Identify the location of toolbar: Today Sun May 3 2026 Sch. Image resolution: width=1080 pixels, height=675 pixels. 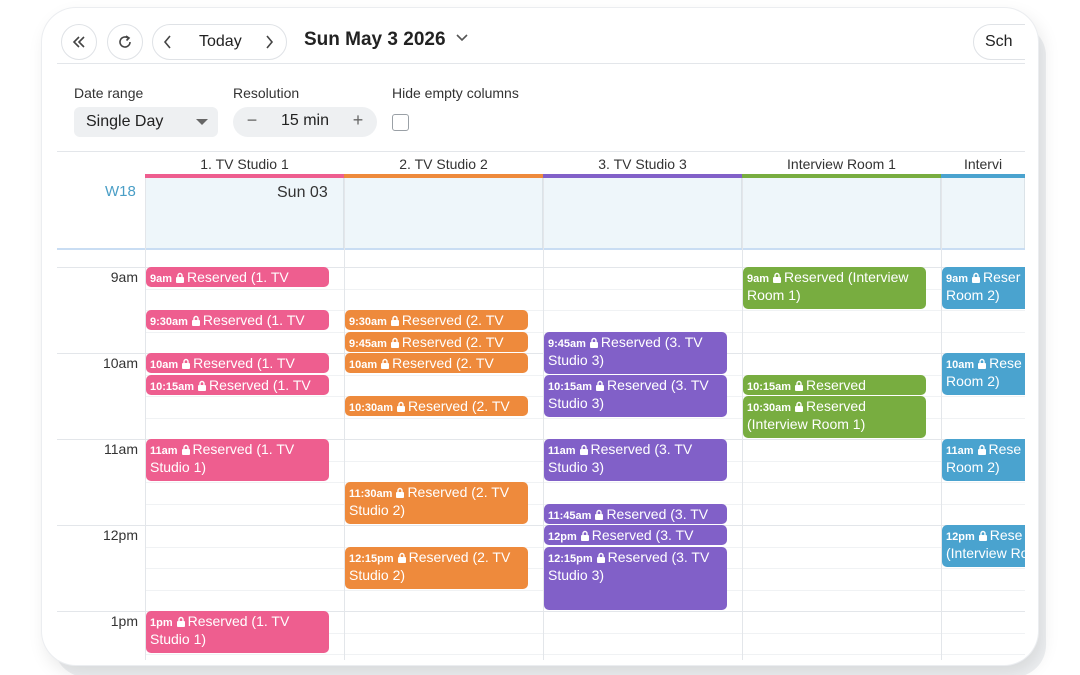
(541, 42).